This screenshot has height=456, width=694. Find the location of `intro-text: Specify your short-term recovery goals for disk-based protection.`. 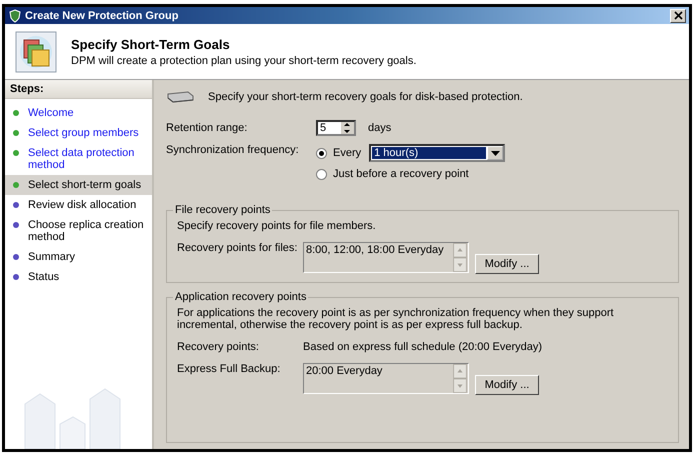

intro-text: Specify your short-term recovery goals for disk-based protection. is located at coordinates (365, 97).